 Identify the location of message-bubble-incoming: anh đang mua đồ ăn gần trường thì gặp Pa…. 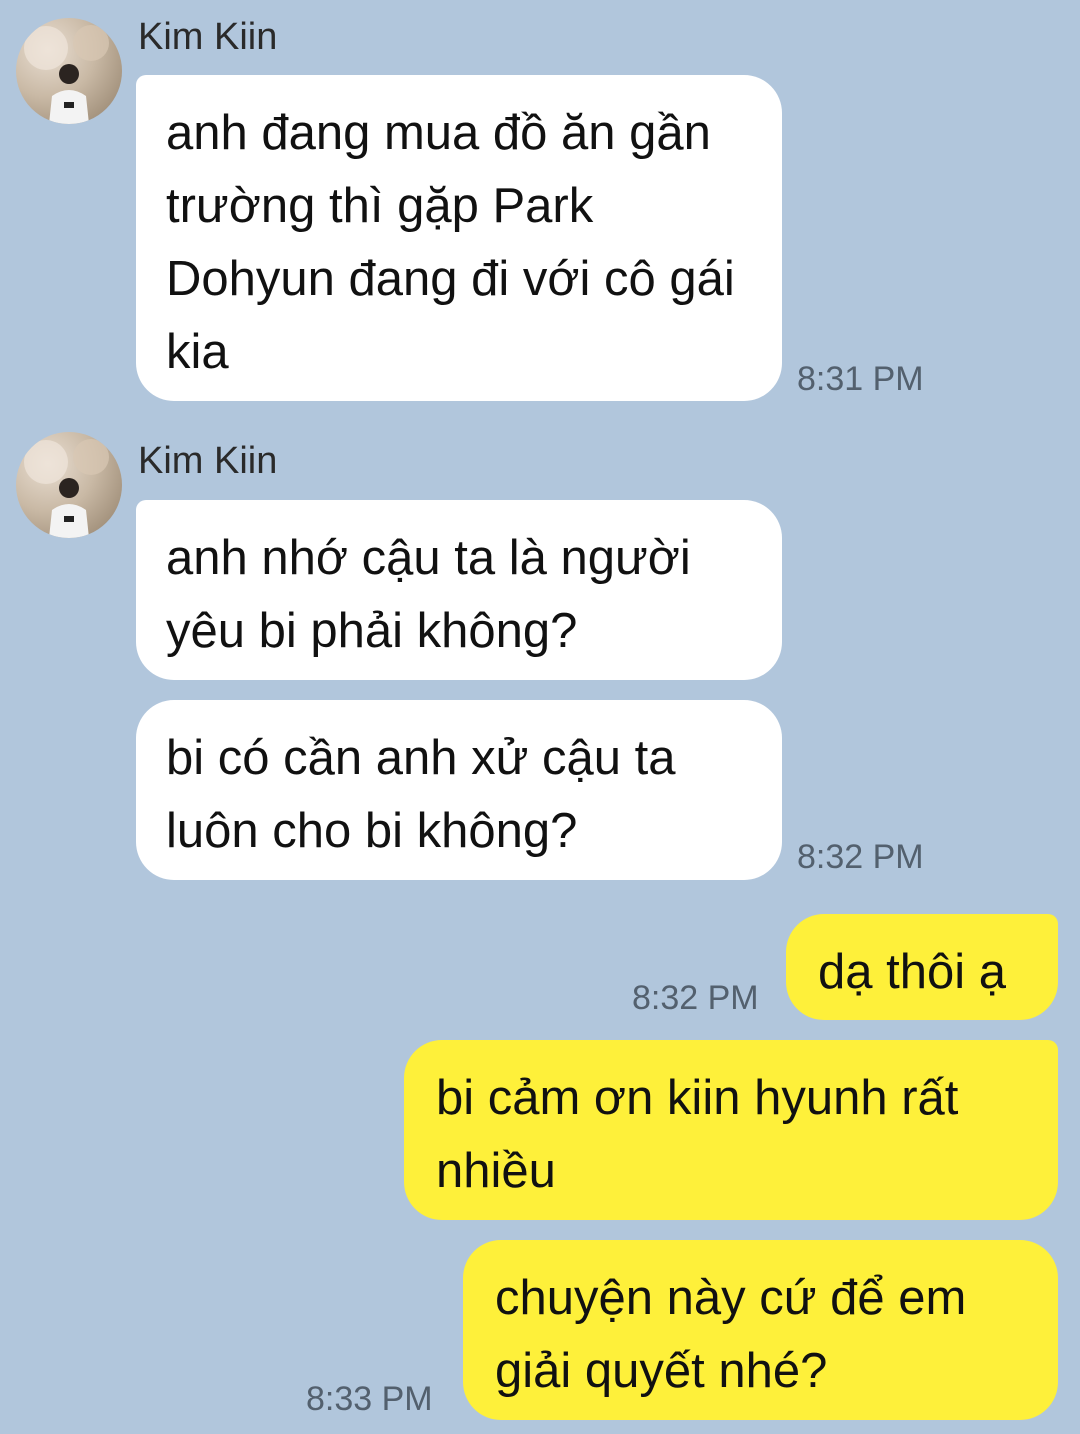
(459, 238).